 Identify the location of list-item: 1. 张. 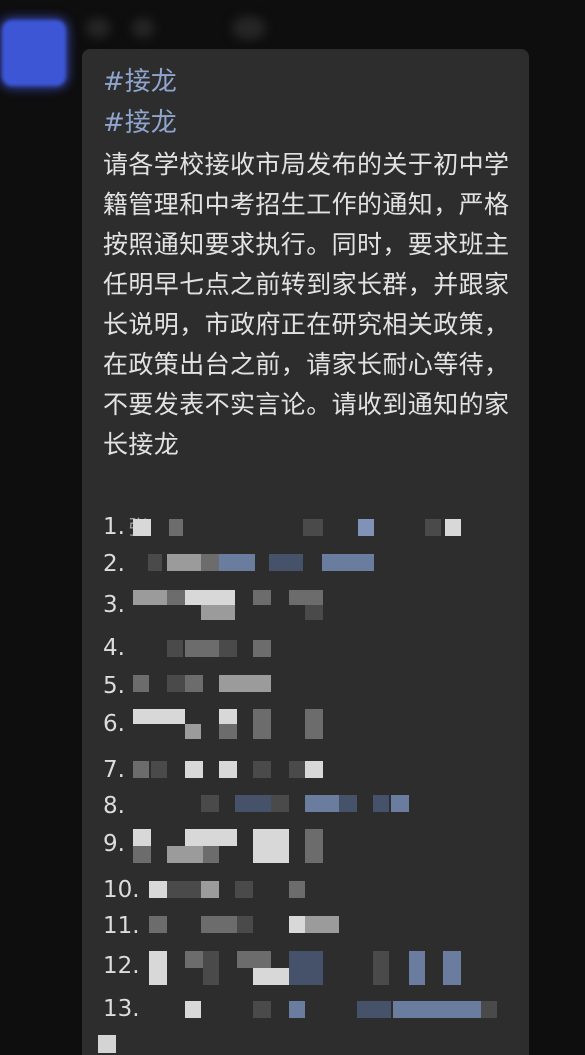
(313, 527).